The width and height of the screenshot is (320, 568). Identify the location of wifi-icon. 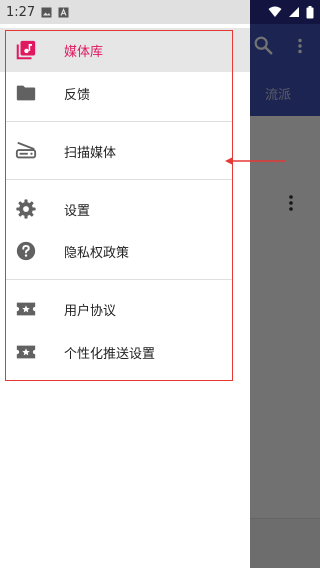
(275, 11).